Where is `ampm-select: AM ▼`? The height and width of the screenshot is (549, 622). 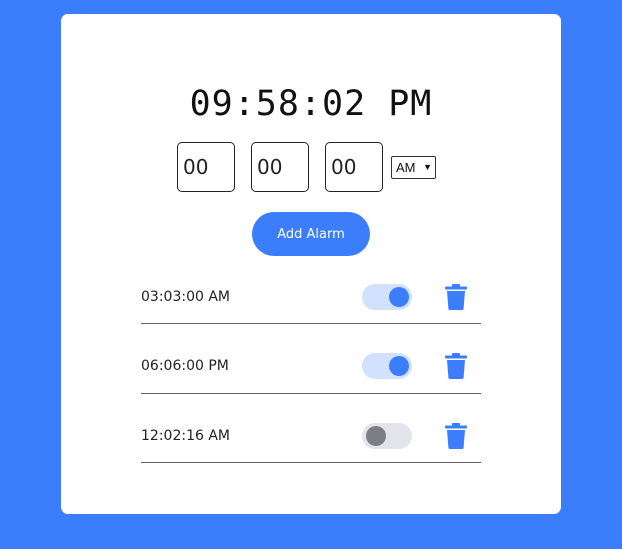 ampm-select: AM ▼ is located at coordinates (413, 167).